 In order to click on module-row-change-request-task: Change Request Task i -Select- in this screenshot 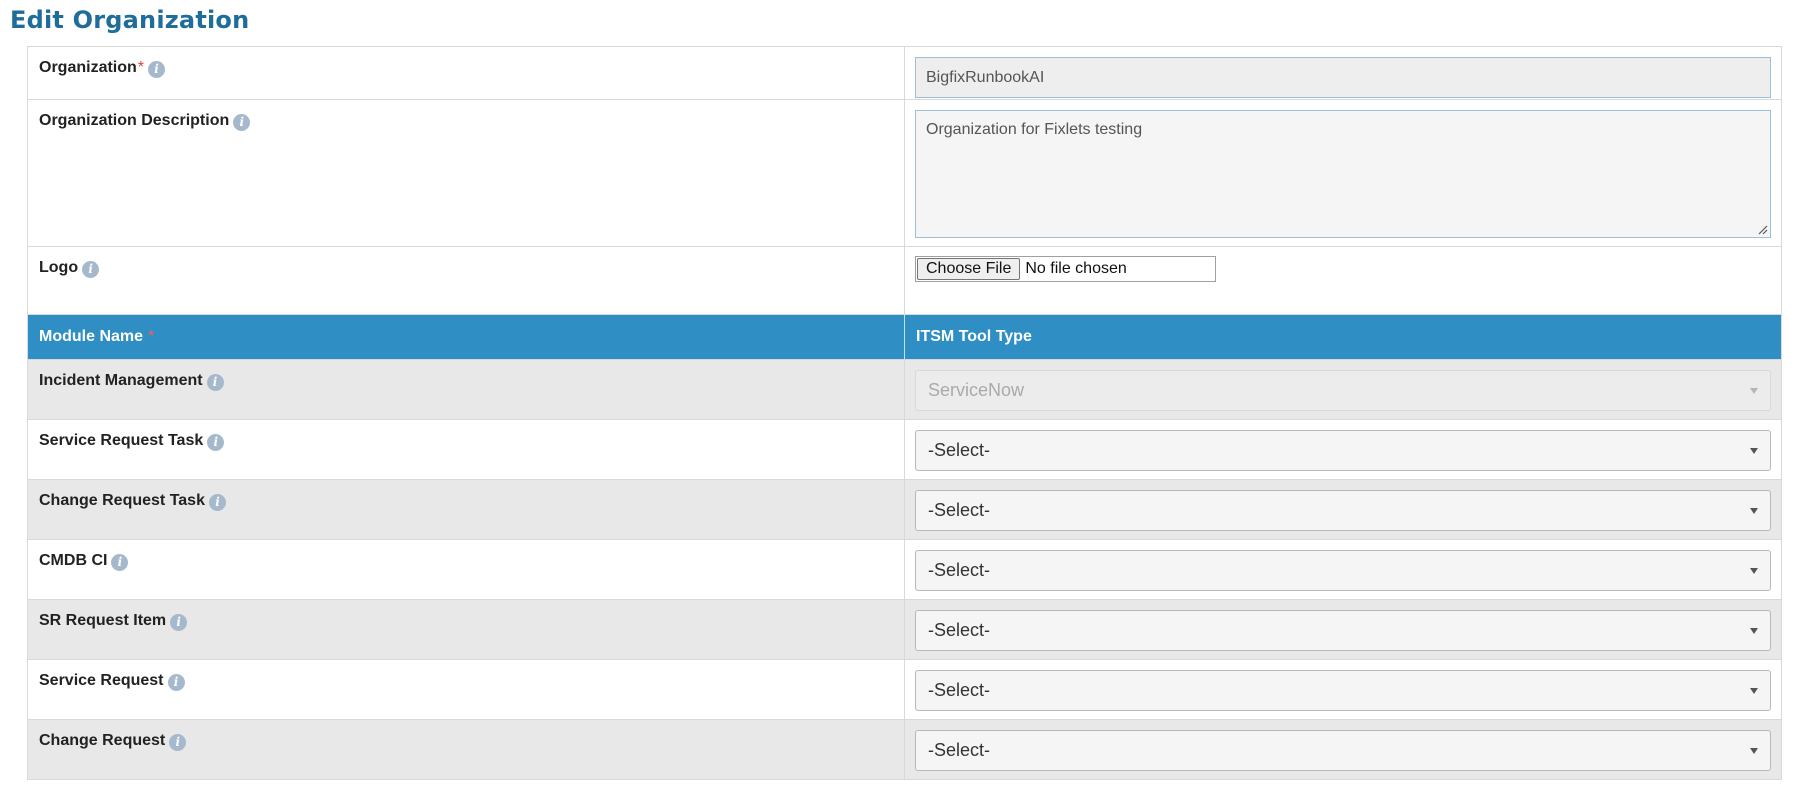, I will do `click(904, 510)`.